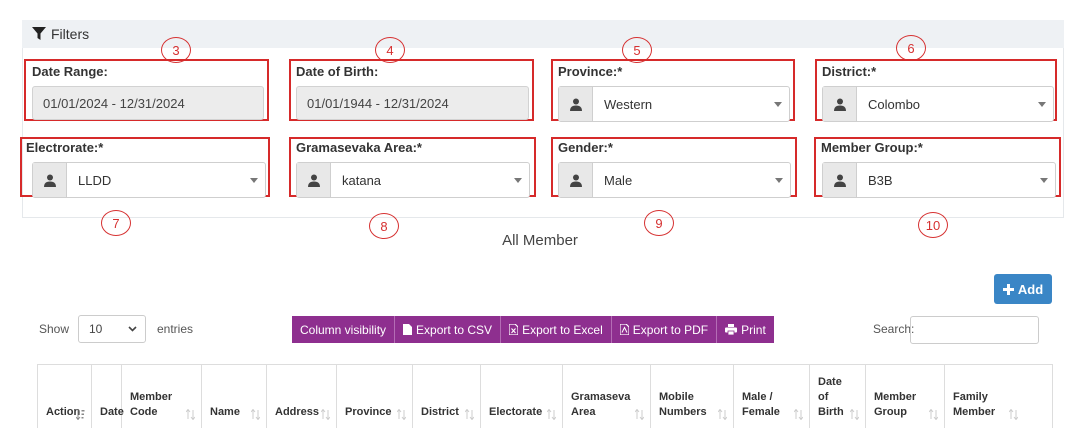  Describe the element at coordinates (895, 397) in the screenshot. I see `column-header-label: Member Group` at that location.